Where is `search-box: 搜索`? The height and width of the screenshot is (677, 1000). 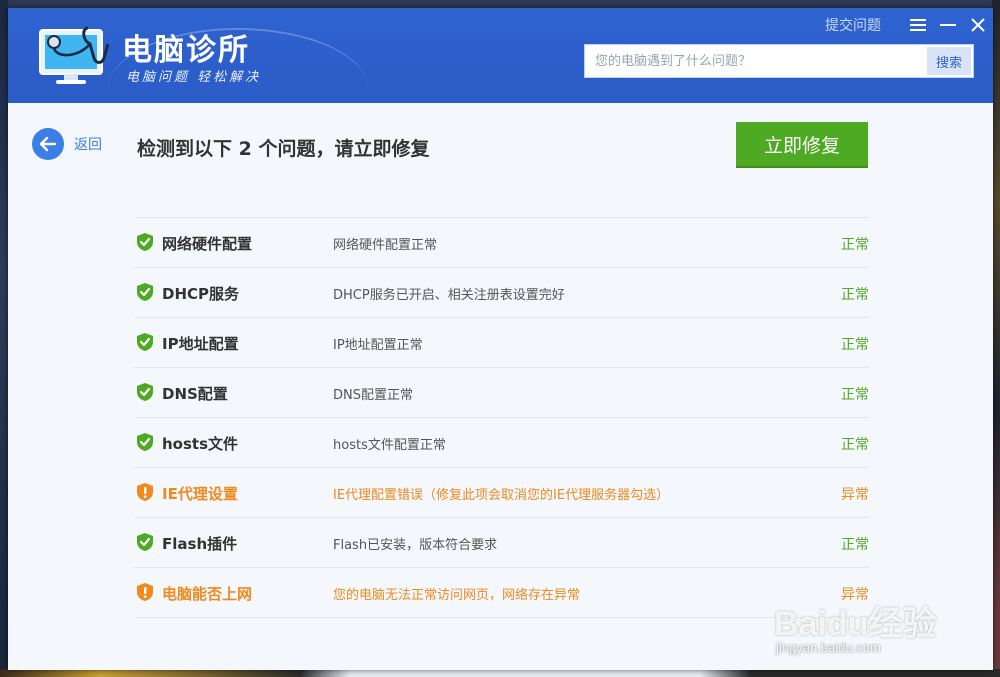 search-box: 搜索 is located at coordinates (779, 61).